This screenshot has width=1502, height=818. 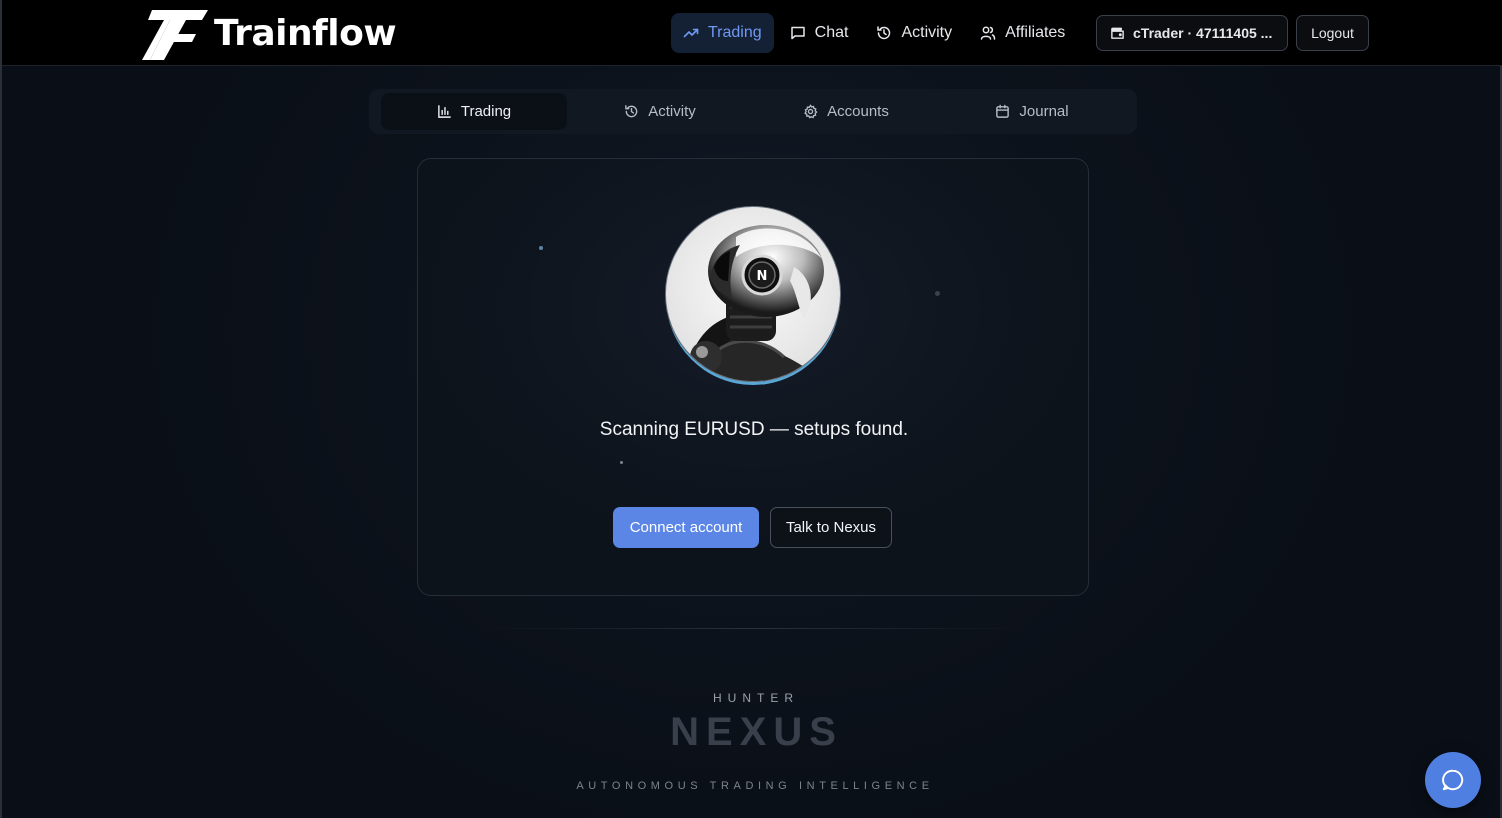 I want to click on tab-accounts: Accounts, so click(x=846, y=111).